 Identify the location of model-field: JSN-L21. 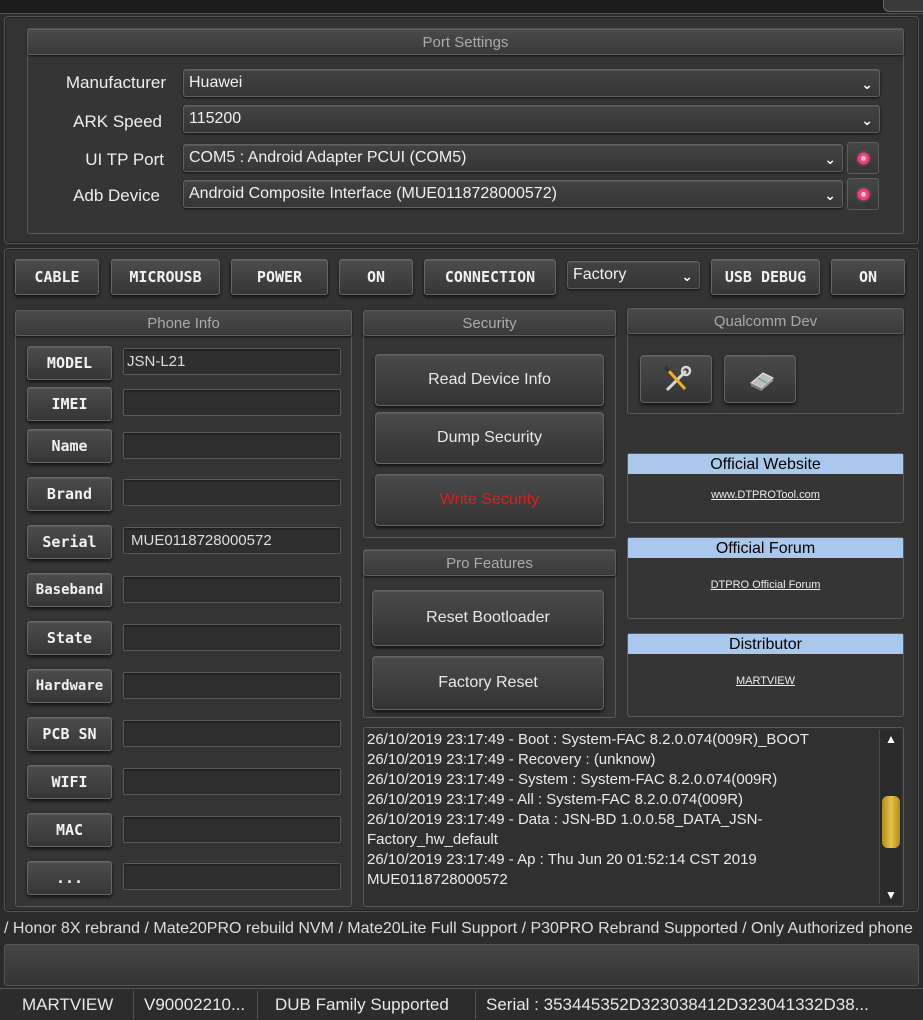
(232, 361).